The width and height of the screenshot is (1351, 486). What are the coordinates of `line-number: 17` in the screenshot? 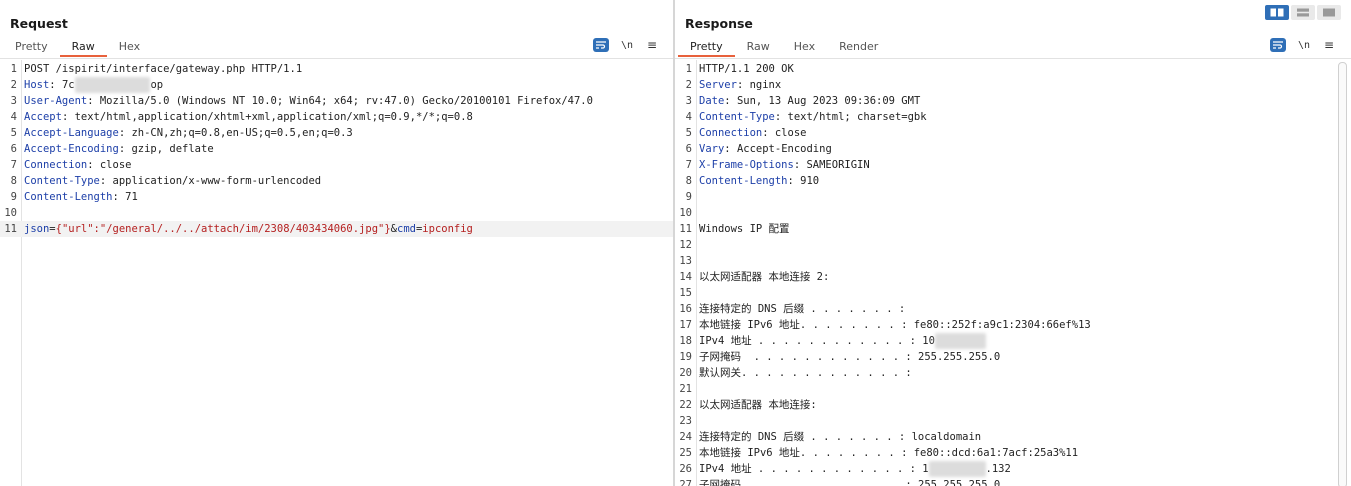 It's located at (685, 325).